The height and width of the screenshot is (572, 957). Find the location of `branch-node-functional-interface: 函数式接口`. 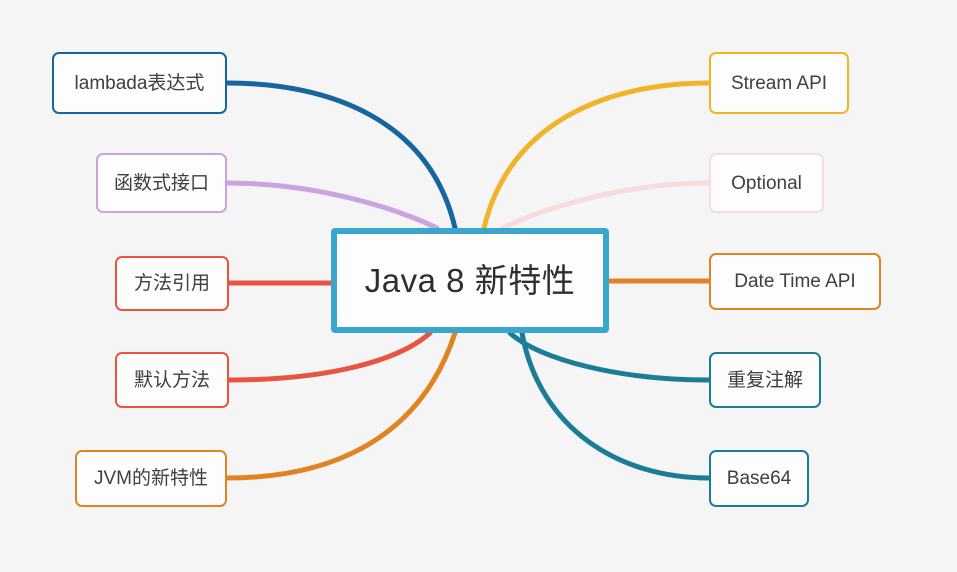

branch-node-functional-interface: 函数式接口 is located at coordinates (161, 183).